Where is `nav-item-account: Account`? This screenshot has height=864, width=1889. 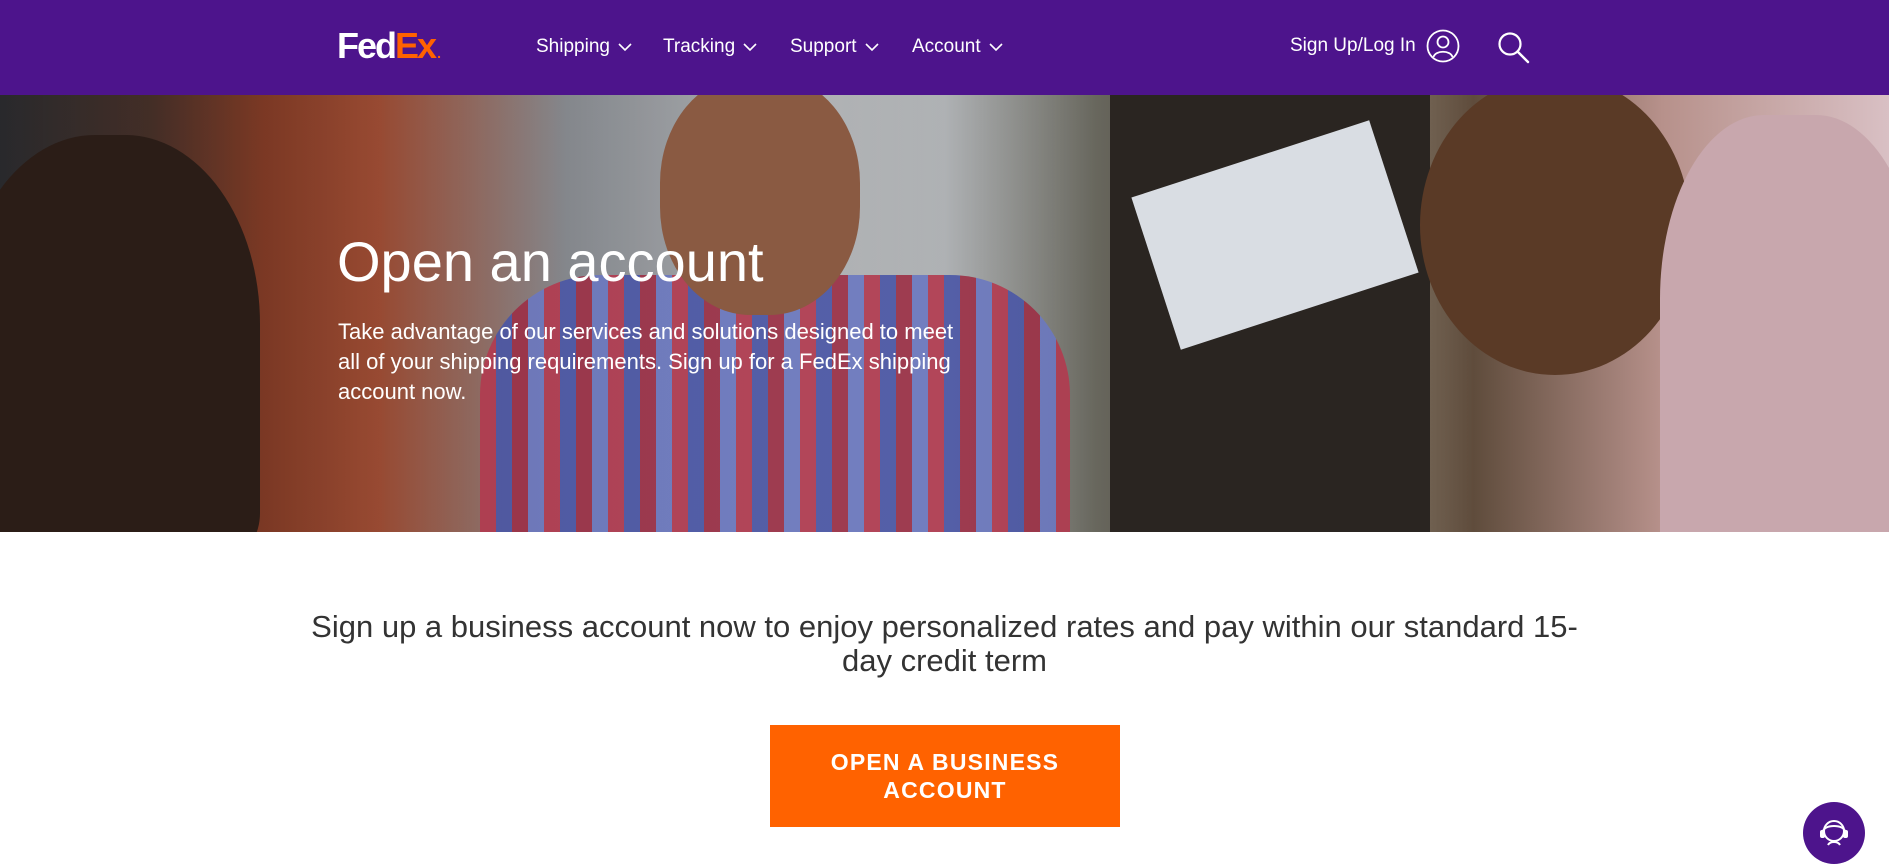
nav-item-account: Account is located at coordinates (957, 47).